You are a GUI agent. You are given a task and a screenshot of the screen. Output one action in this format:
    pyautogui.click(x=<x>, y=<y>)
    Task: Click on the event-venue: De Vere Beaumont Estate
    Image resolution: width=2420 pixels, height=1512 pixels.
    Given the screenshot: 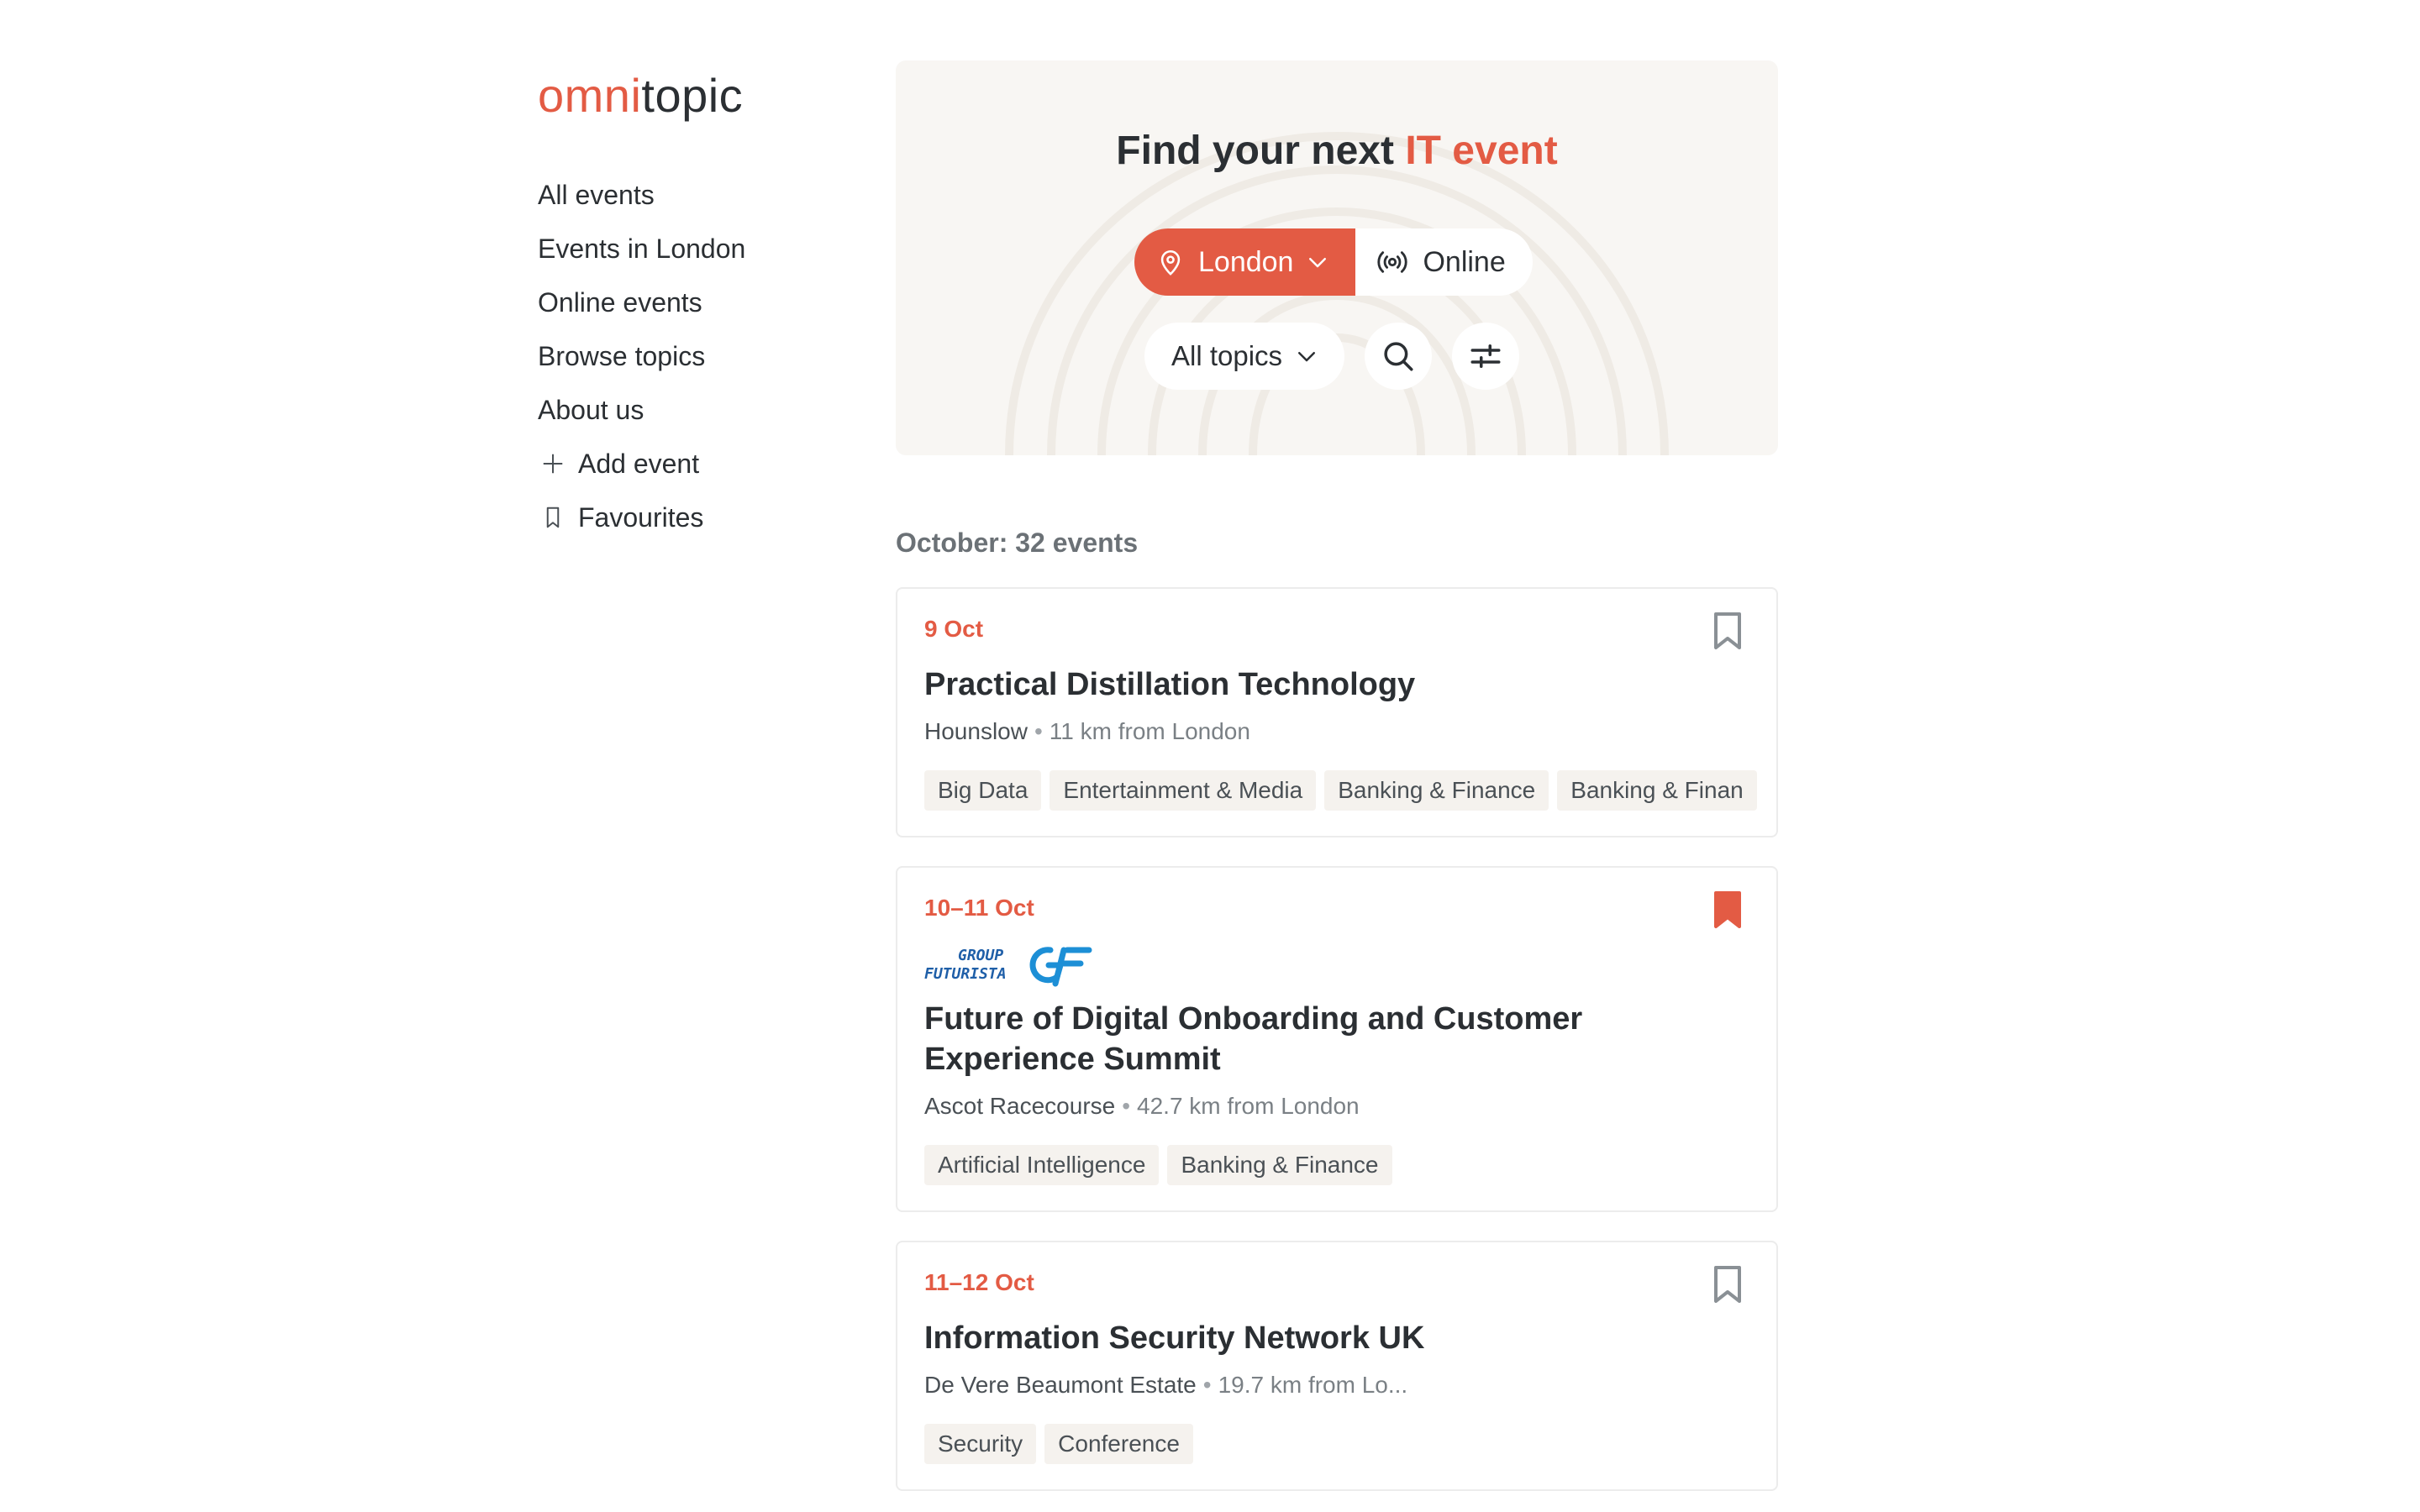 What is the action you would take?
    pyautogui.click(x=1060, y=1385)
    